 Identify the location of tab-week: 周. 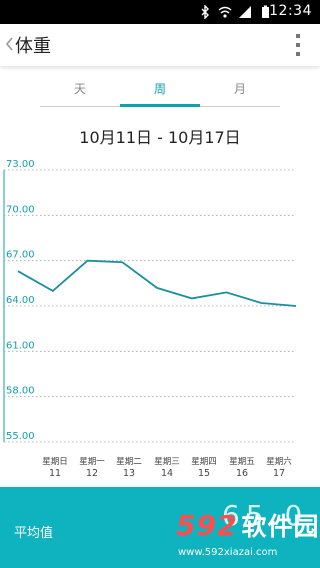
(160, 92).